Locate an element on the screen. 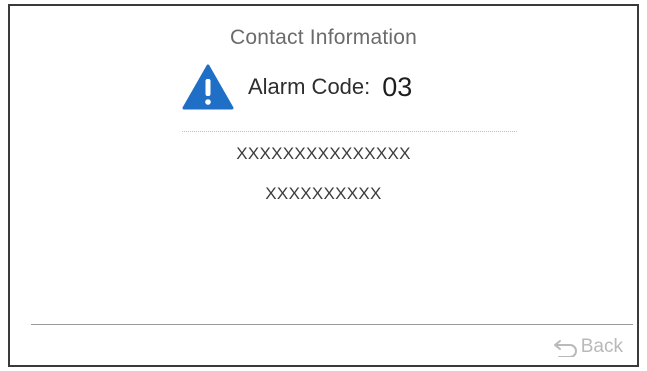  contact-line-1: XXXXXXXXXXXXXXX is located at coordinates (323, 153).